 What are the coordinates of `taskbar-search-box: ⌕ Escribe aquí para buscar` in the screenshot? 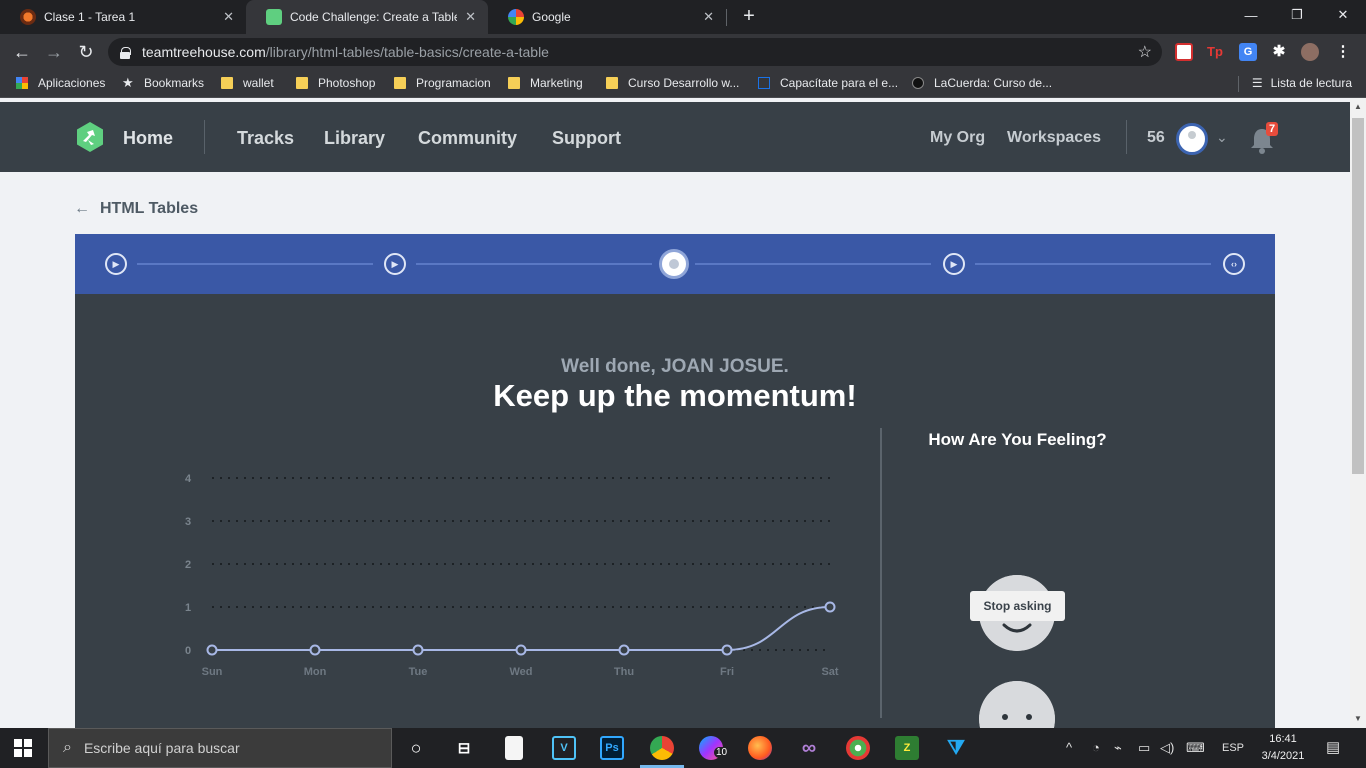 It's located at (220, 748).